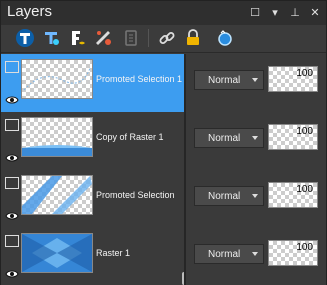 The width and height of the screenshot is (327, 285). What do you see at coordinates (51, 38) in the screenshot?
I see `new-vector-layer-icon` at bounding box center [51, 38].